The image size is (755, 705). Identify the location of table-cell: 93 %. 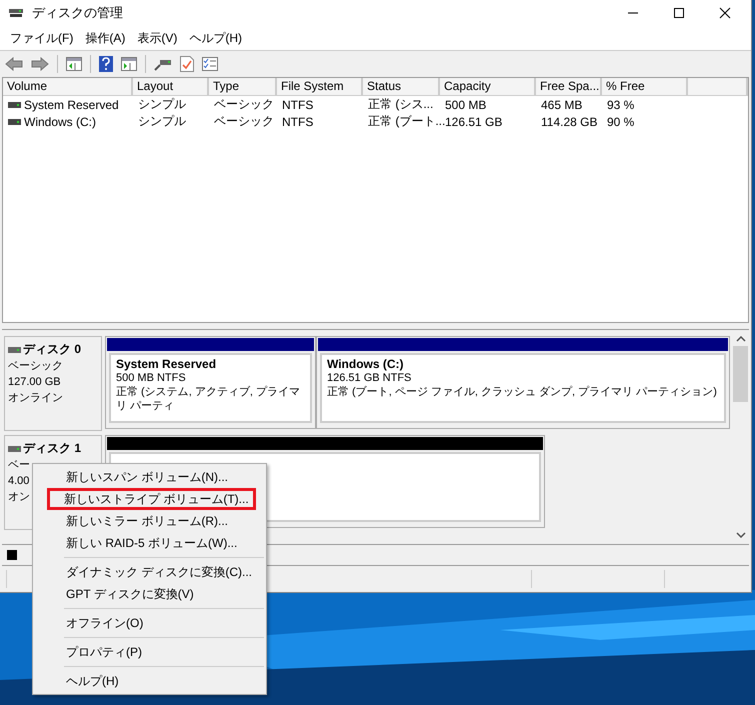
(620, 105).